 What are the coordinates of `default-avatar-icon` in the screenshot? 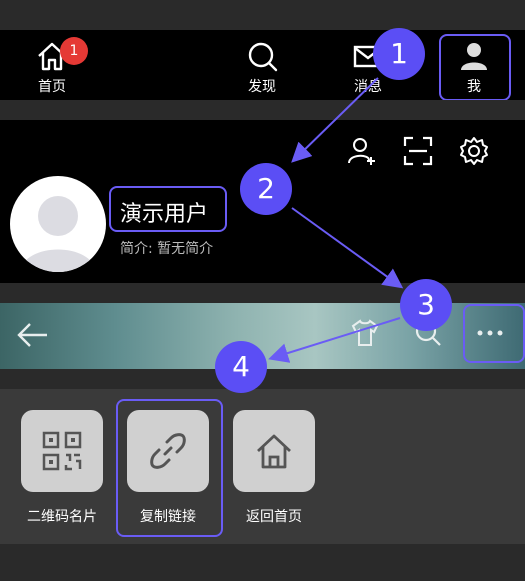 It's located at (58, 234).